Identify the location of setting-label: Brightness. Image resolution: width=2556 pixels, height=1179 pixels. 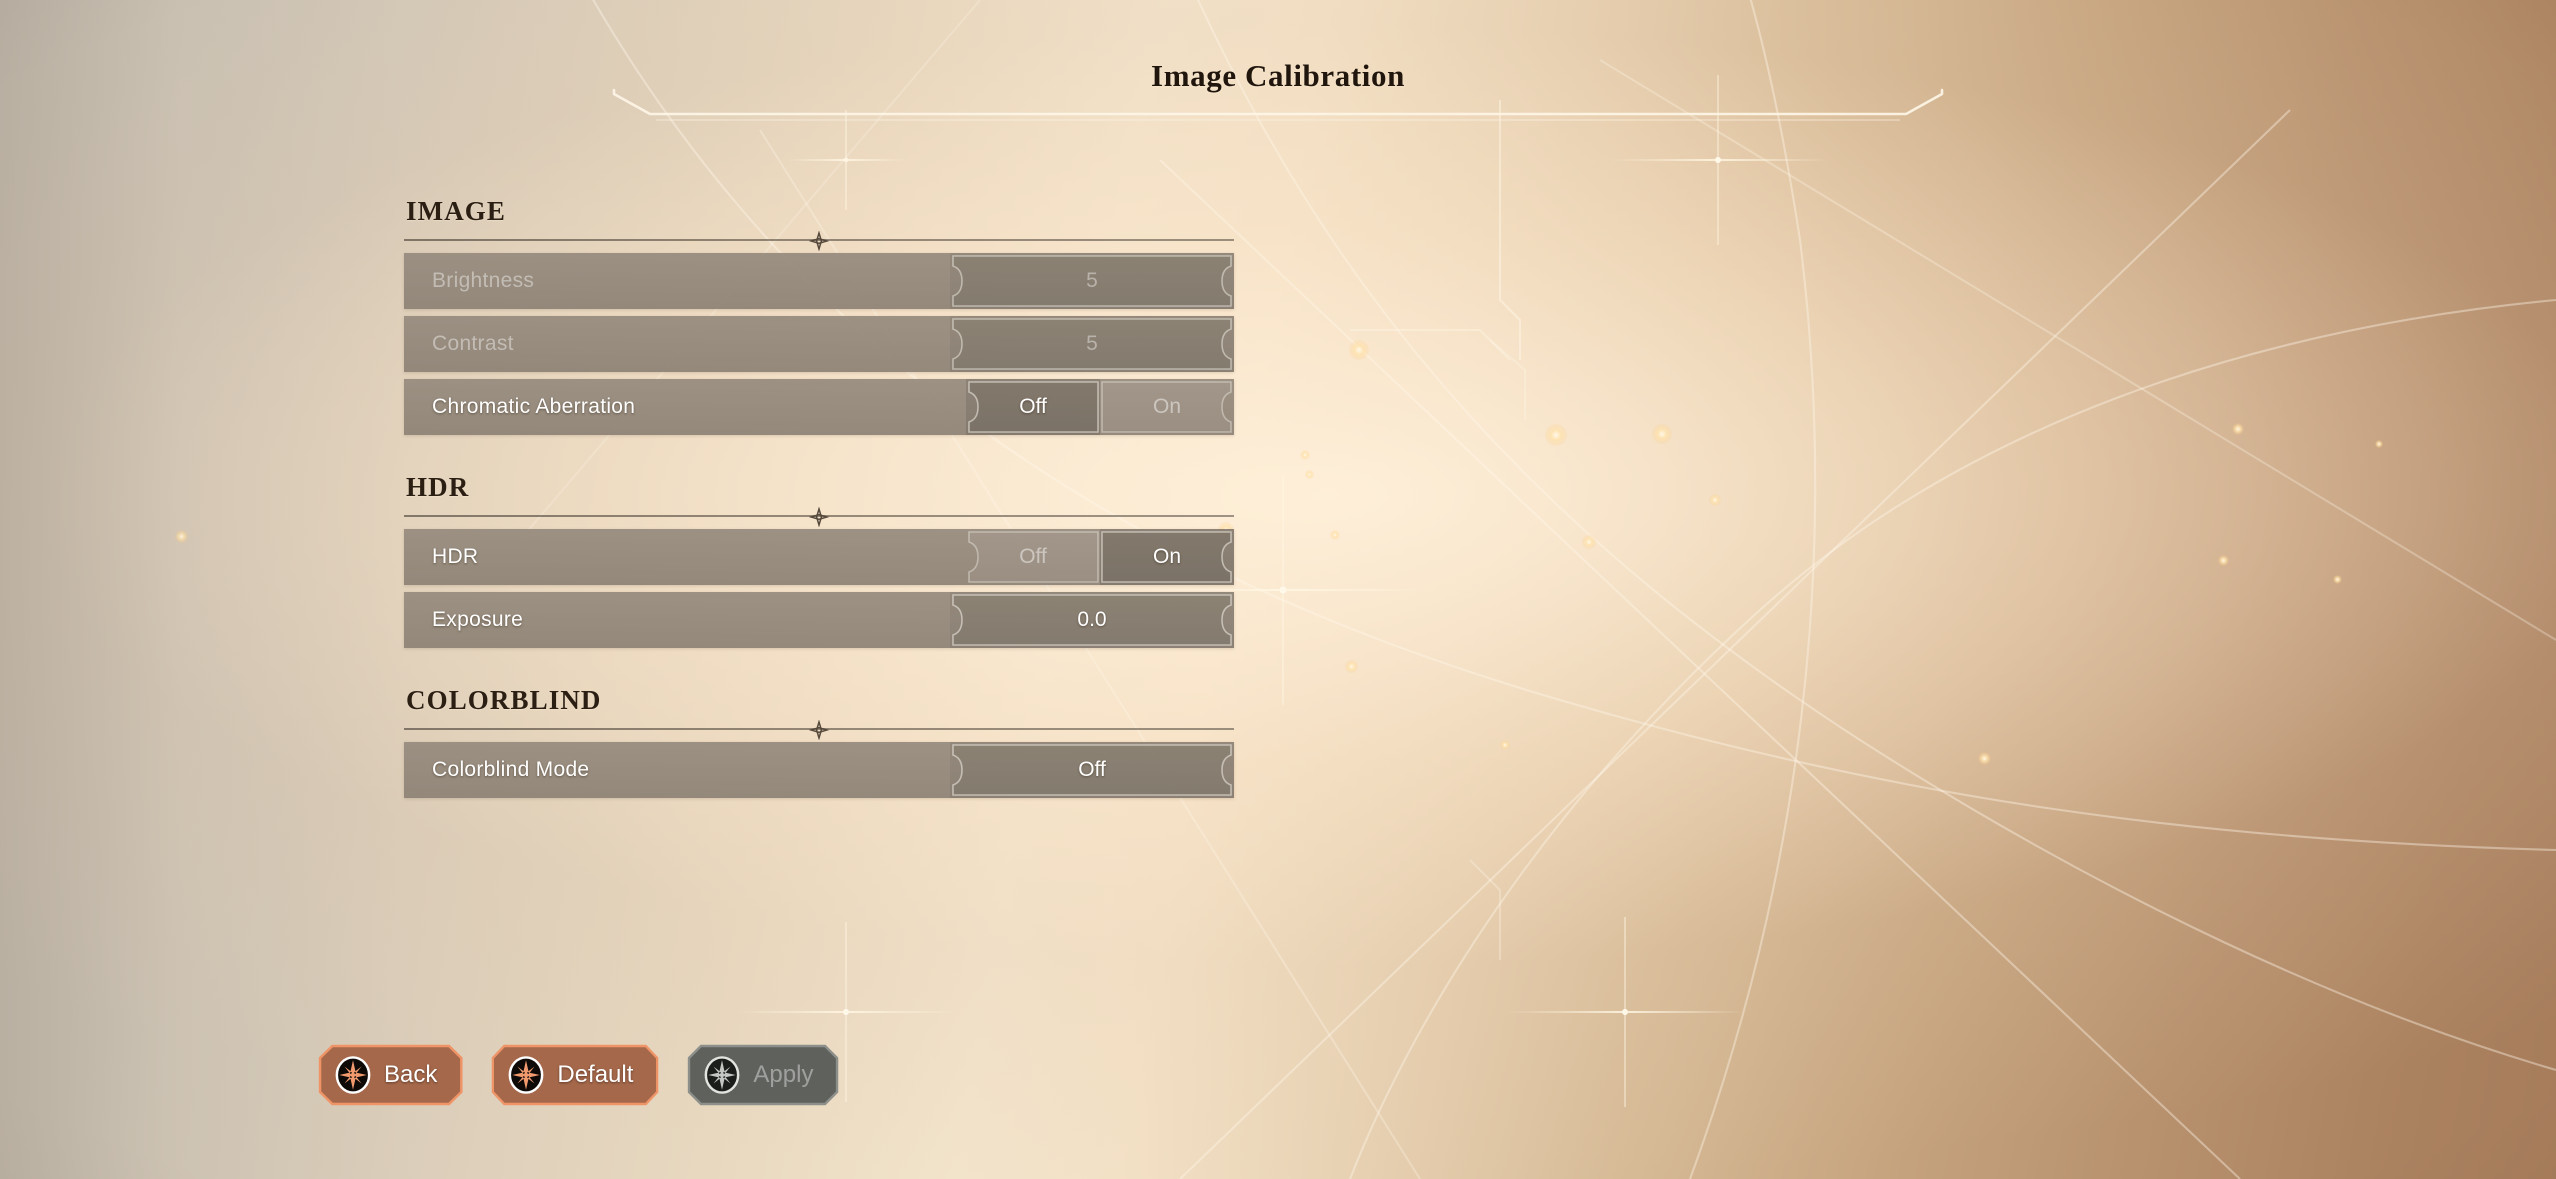
(483, 280).